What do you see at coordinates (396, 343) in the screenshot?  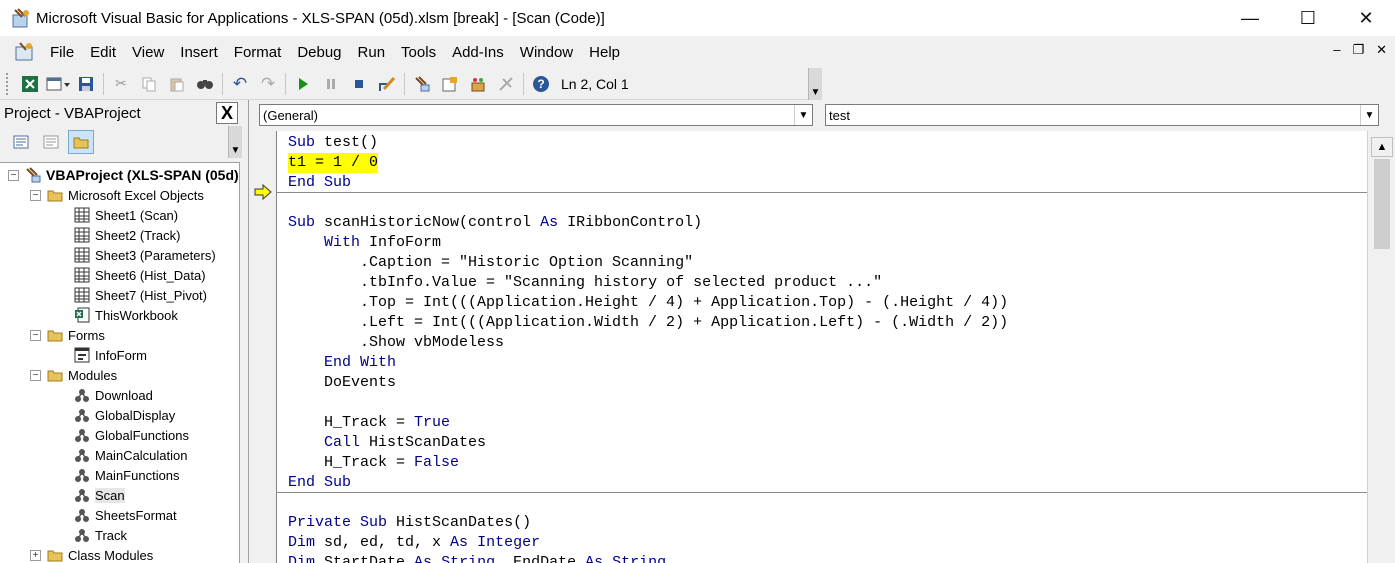 I see `code-line: .Show vbModeless` at bounding box center [396, 343].